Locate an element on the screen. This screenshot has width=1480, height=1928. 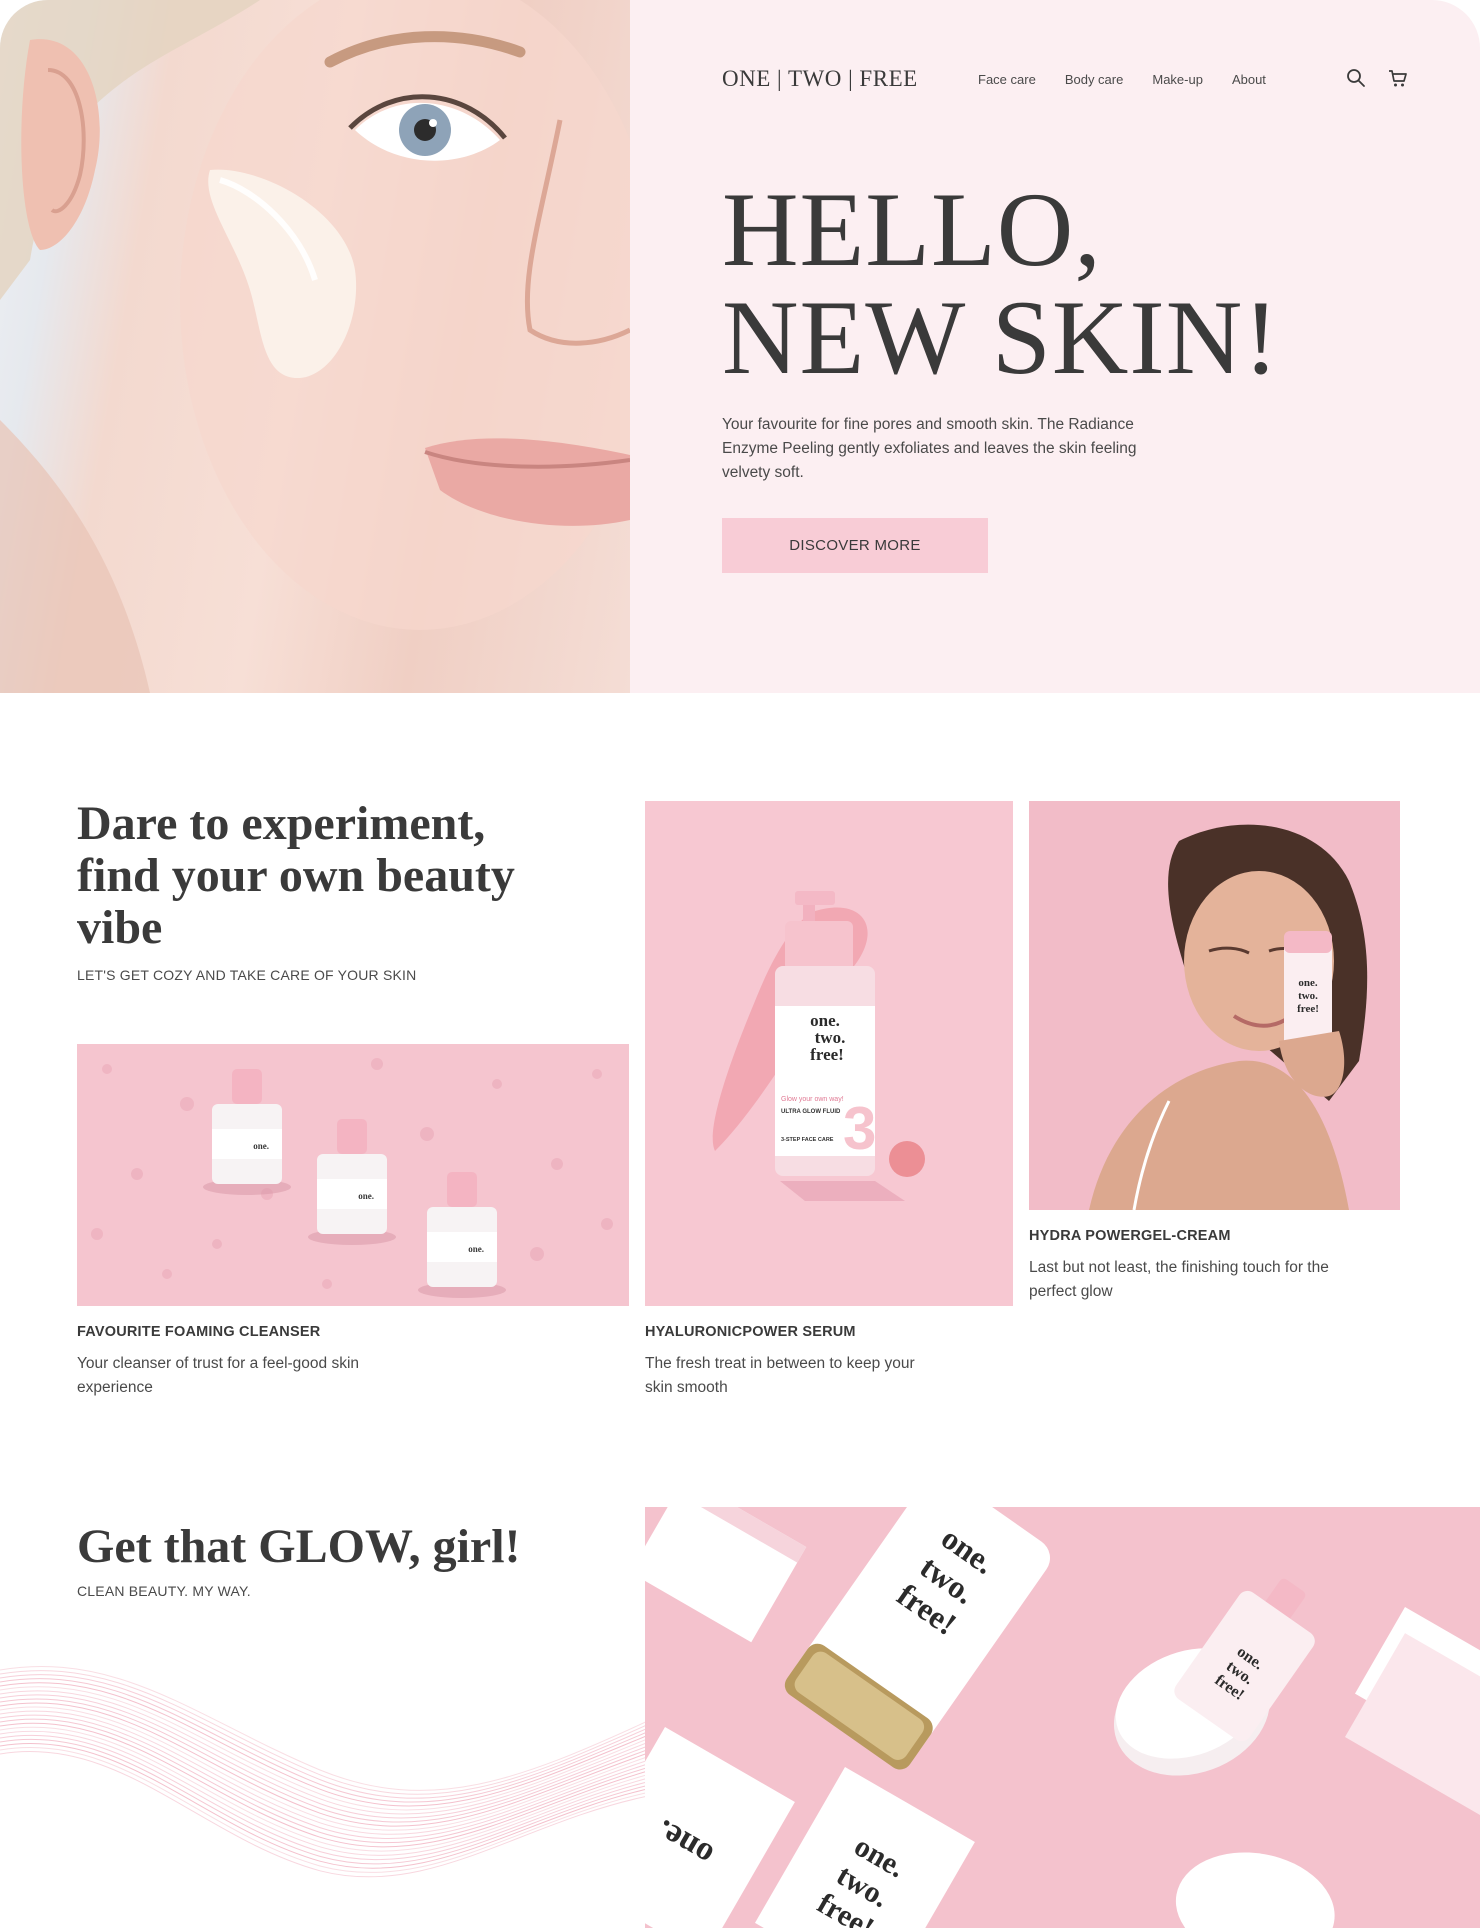
section-title-glow: Get that GLOW, girl! is located at coordinates (299, 1546).